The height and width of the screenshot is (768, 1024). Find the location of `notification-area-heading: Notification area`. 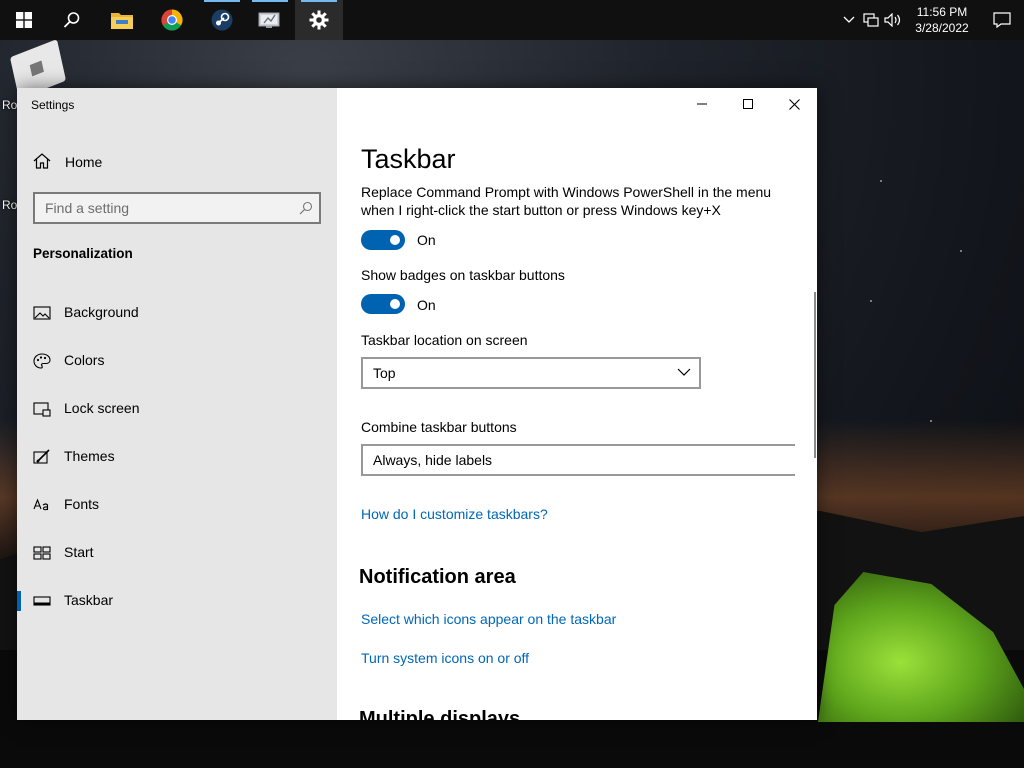

notification-area-heading: Notification area is located at coordinates (437, 577).